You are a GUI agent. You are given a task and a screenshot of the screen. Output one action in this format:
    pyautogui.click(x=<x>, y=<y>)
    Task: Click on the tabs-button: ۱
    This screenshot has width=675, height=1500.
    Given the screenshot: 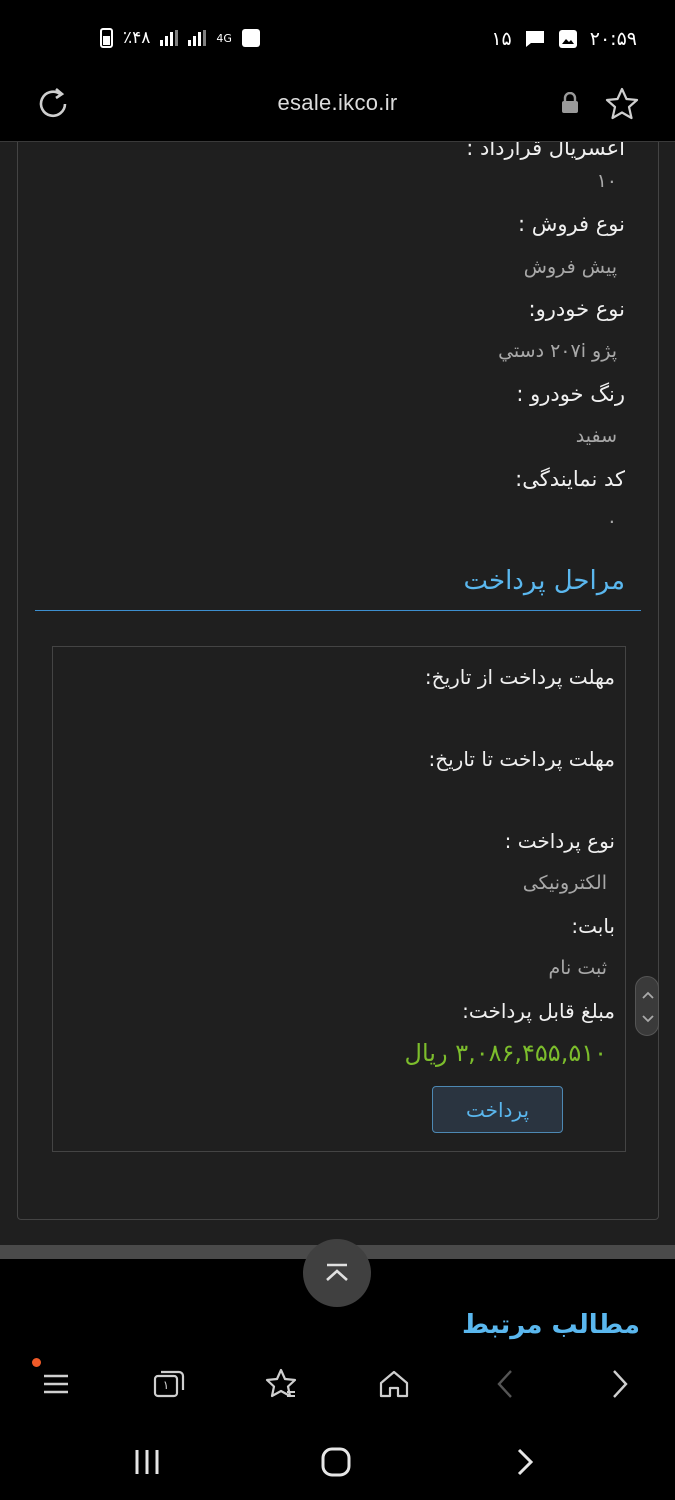 What is the action you would take?
    pyautogui.click(x=169, y=1384)
    